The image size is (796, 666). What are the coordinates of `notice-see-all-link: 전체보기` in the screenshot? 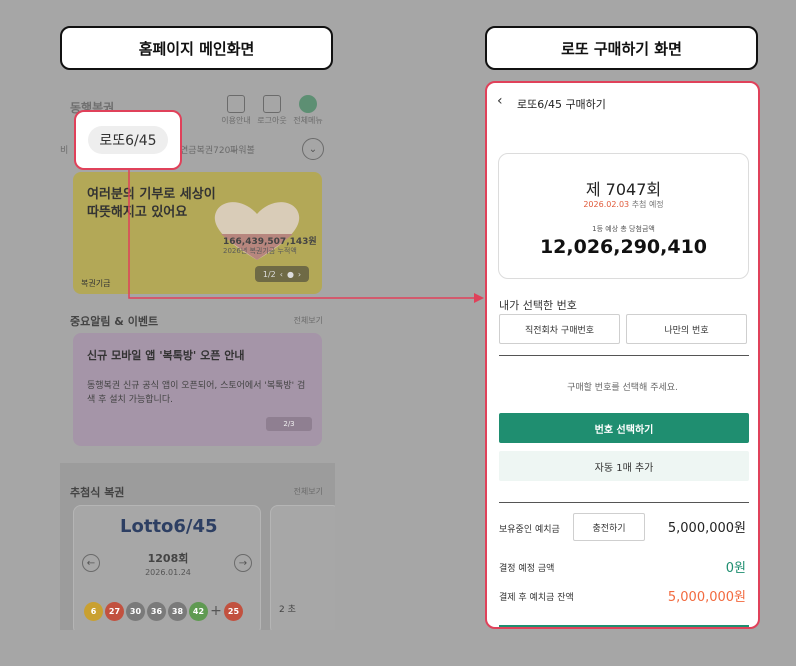 It's located at (308, 320).